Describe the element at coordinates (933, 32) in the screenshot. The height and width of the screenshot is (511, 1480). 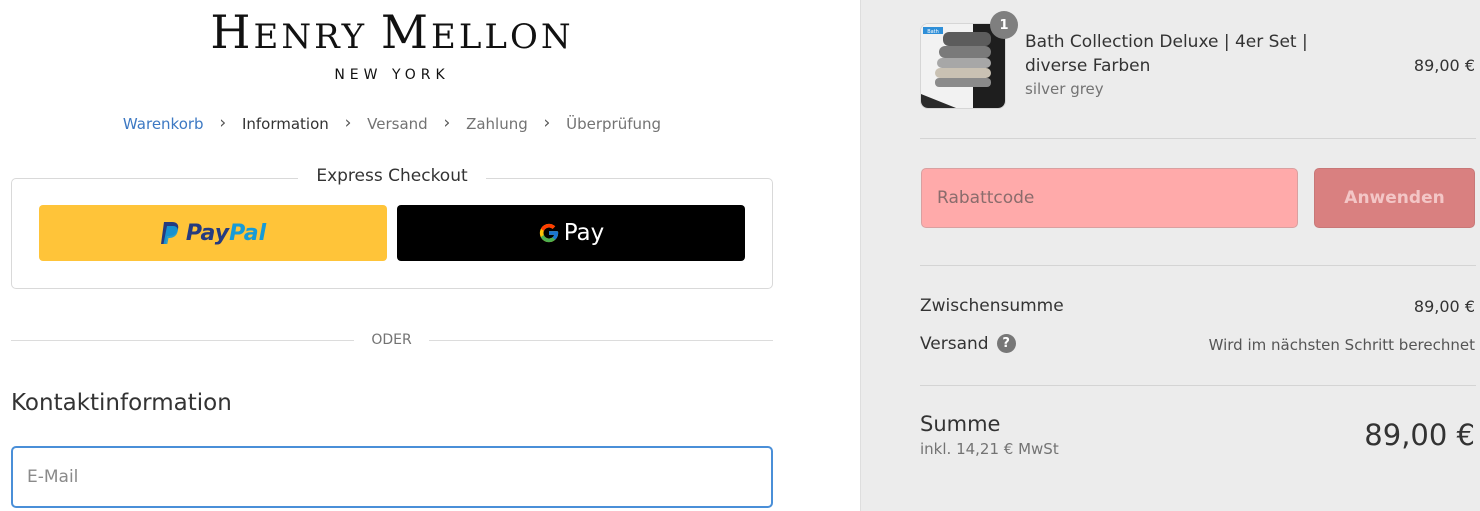
I see `svg-text: Bath` at that location.